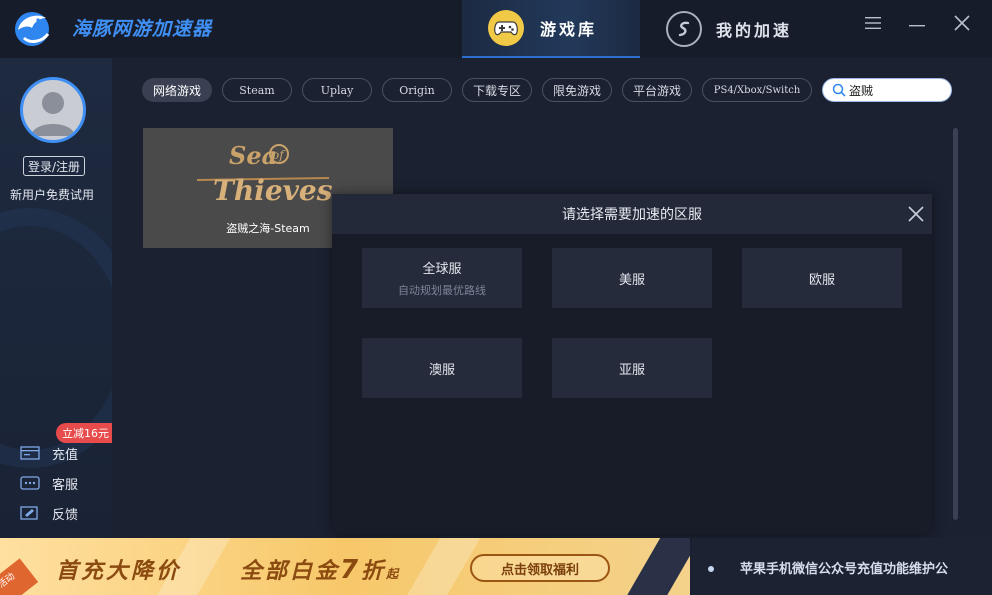 This screenshot has height=595, width=992. What do you see at coordinates (374, 571) in the screenshot?
I see `headline-2-suffix: 折` at bounding box center [374, 571].